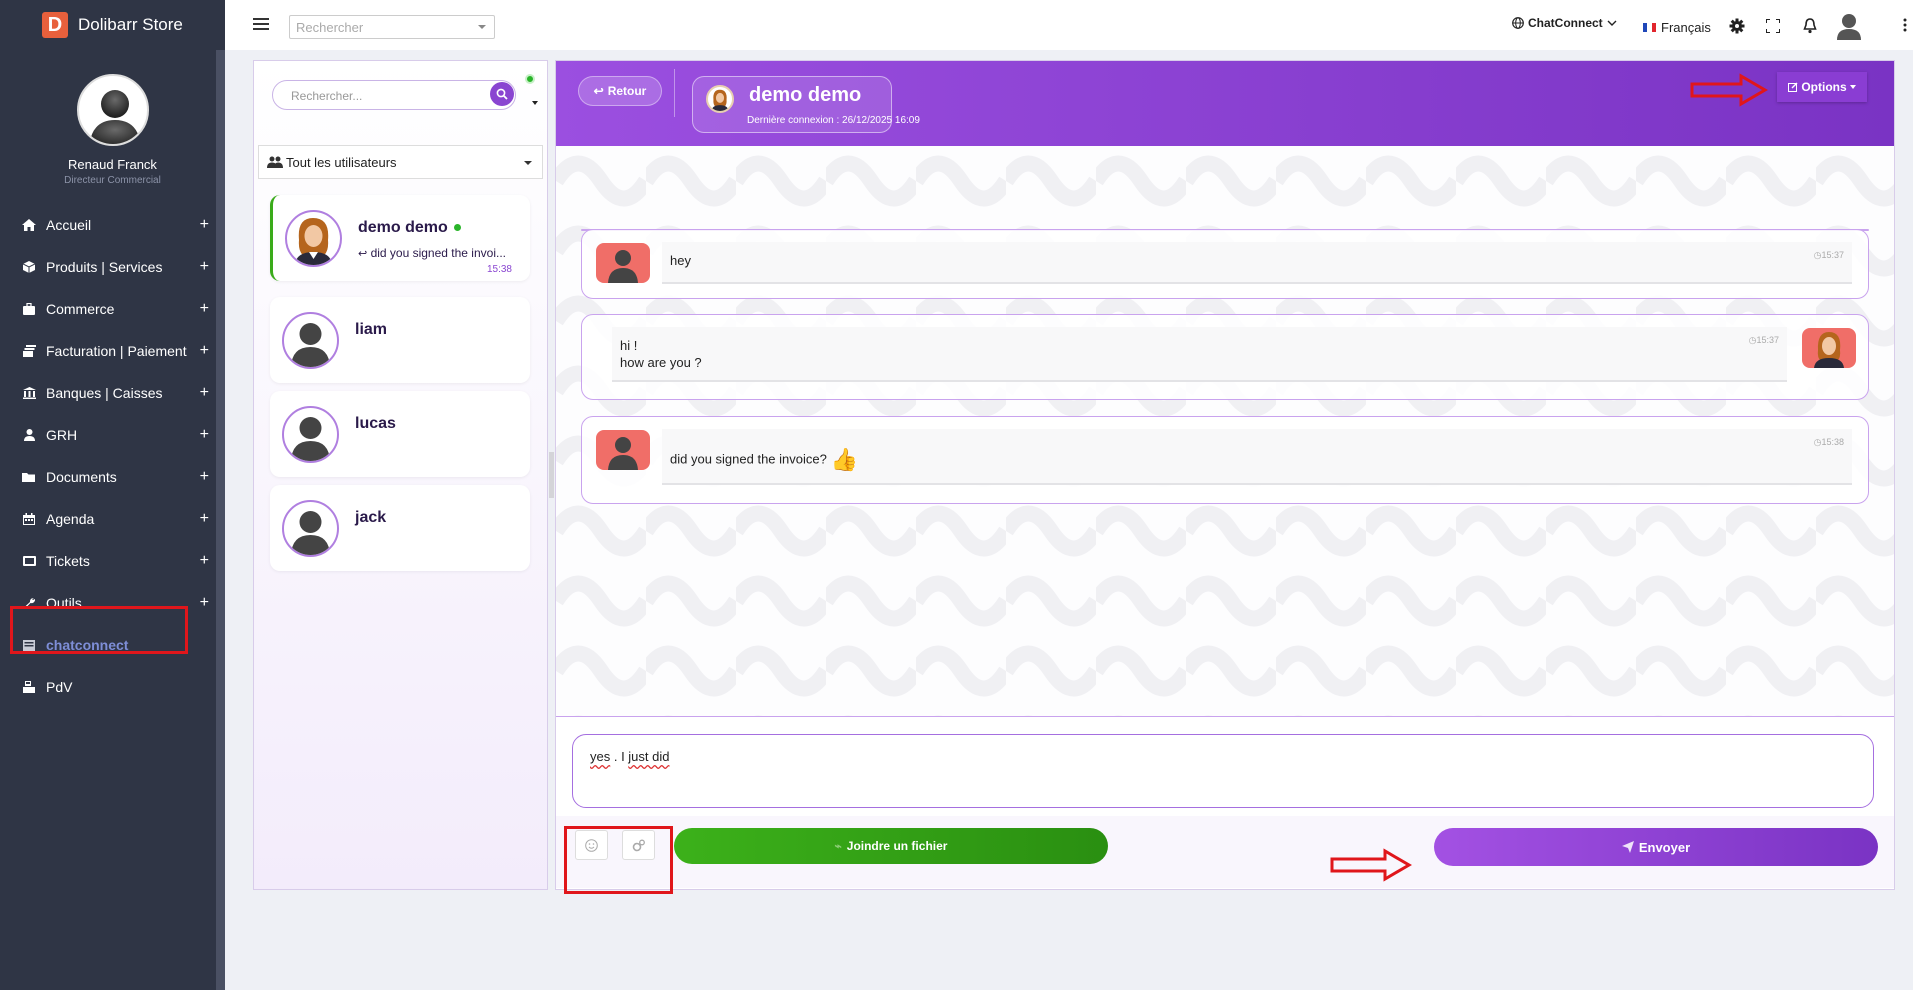 This screenshot has height=990, width=1913. Describe the element at coordinates (104, 267) in the screenshot. I see `sidebar-item-label: Produits | Services` at that location.